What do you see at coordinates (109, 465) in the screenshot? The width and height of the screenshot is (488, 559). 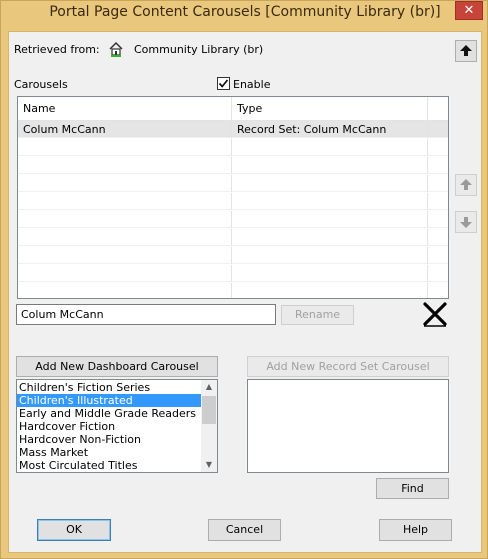 I see `list-item: Most Circulated Titles` at bounding box center [109, 465].